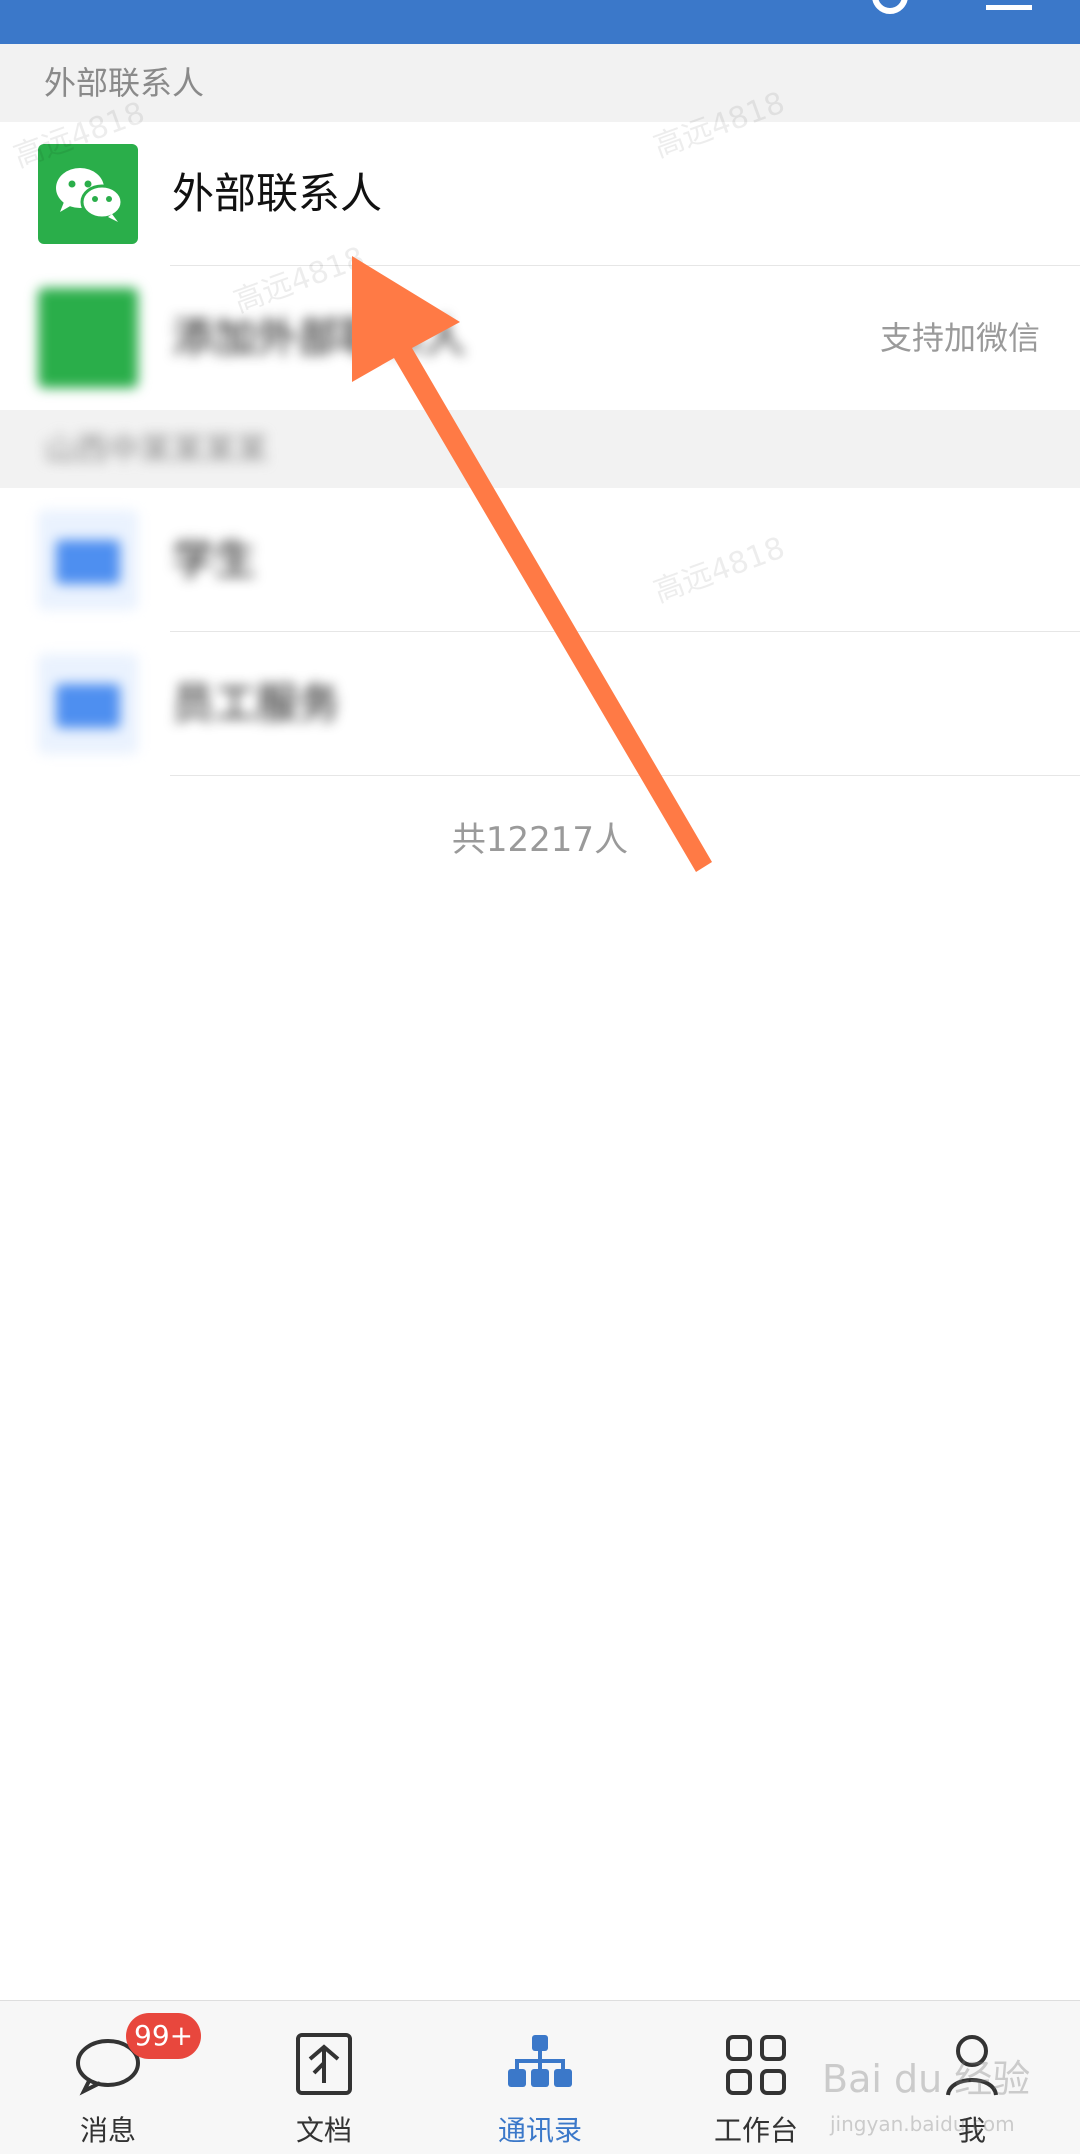 This screenshot has height=2154, width=1080. I want to click on list-item-add-external-contact: 添加外部联系人 支持加微信, so click(540, 338).